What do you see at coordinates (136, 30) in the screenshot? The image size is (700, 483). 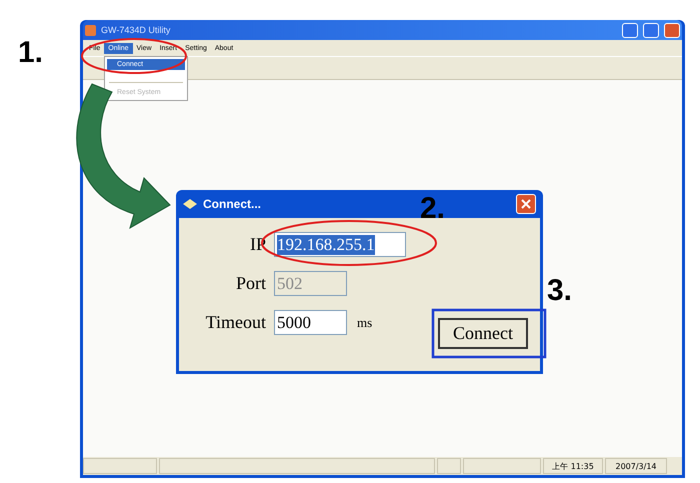 I see `window-title: GW-7434D Utility` at bounding box center [136, 30].